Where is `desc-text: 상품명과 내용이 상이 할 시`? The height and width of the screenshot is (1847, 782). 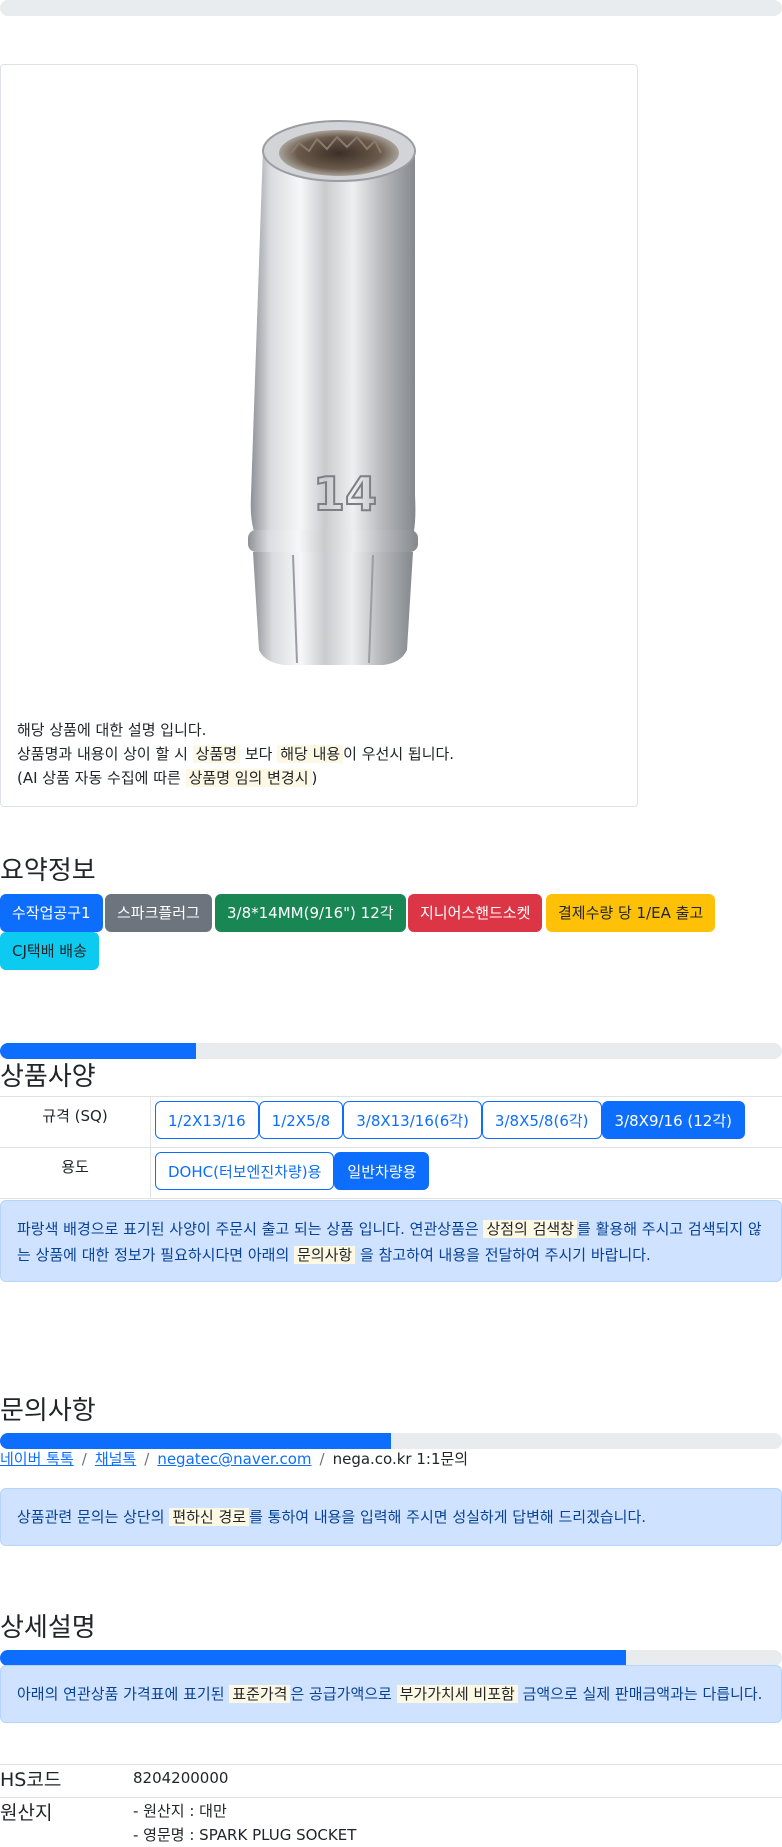 desc-text: 상품명과 내용이 상이 할 시 is located at coordinates (105, 754).